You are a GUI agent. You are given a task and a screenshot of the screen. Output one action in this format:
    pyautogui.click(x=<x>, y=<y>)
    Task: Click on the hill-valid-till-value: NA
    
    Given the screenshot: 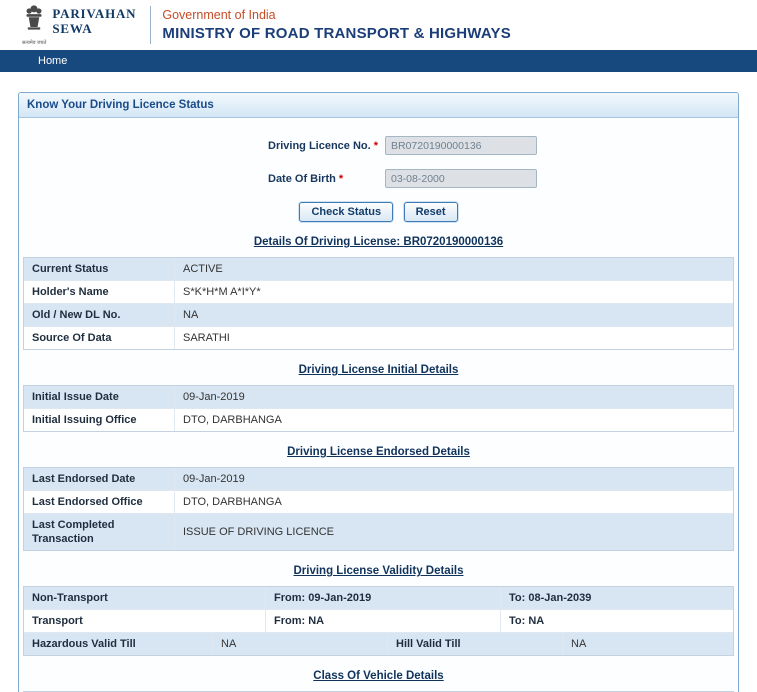 What is the action you would take?
    pyautogui.click(x=647, y=644)
    